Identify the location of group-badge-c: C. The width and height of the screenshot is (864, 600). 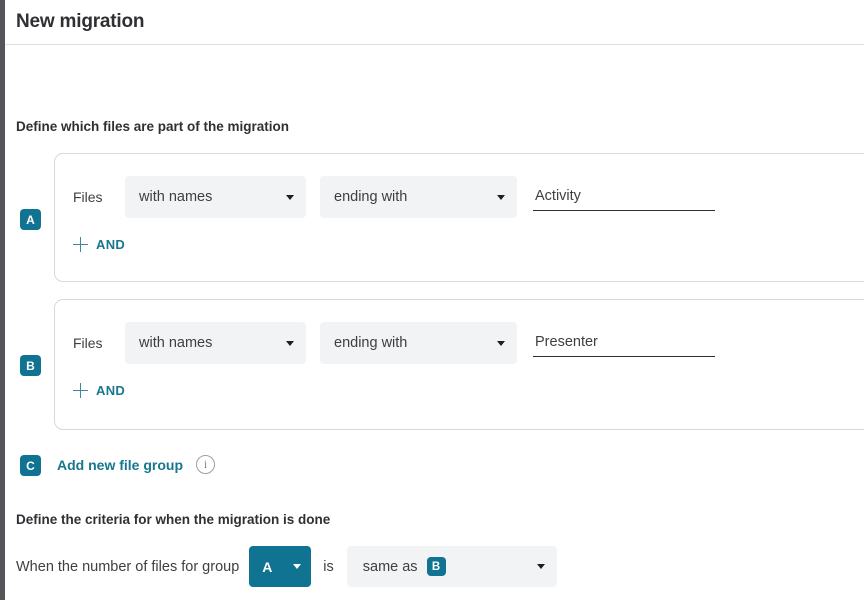
(30, 465).